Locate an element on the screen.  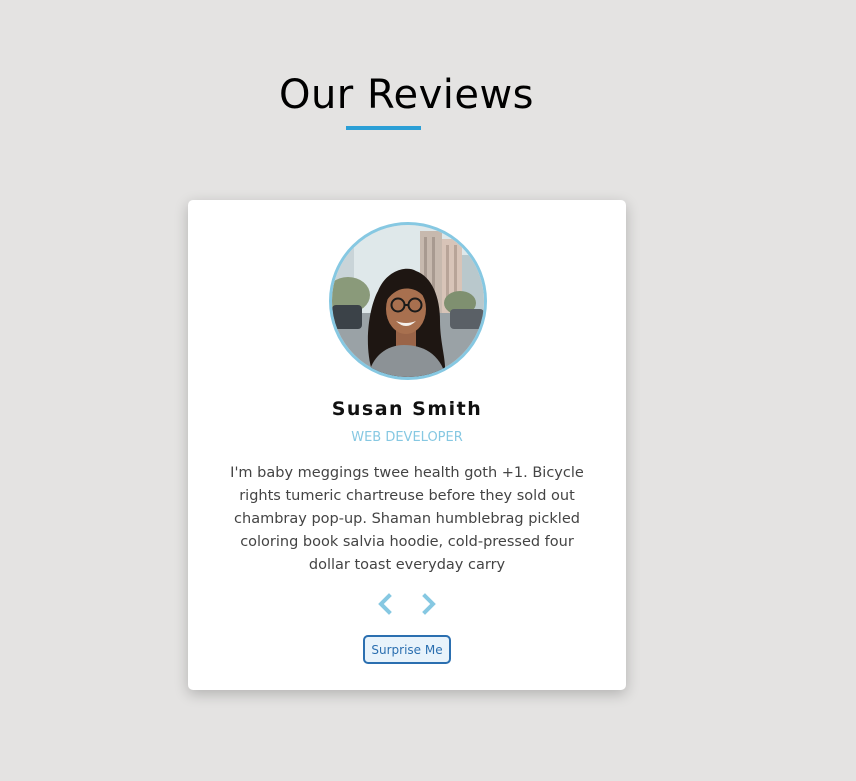
prev-button is located at coordinates (386, 604).